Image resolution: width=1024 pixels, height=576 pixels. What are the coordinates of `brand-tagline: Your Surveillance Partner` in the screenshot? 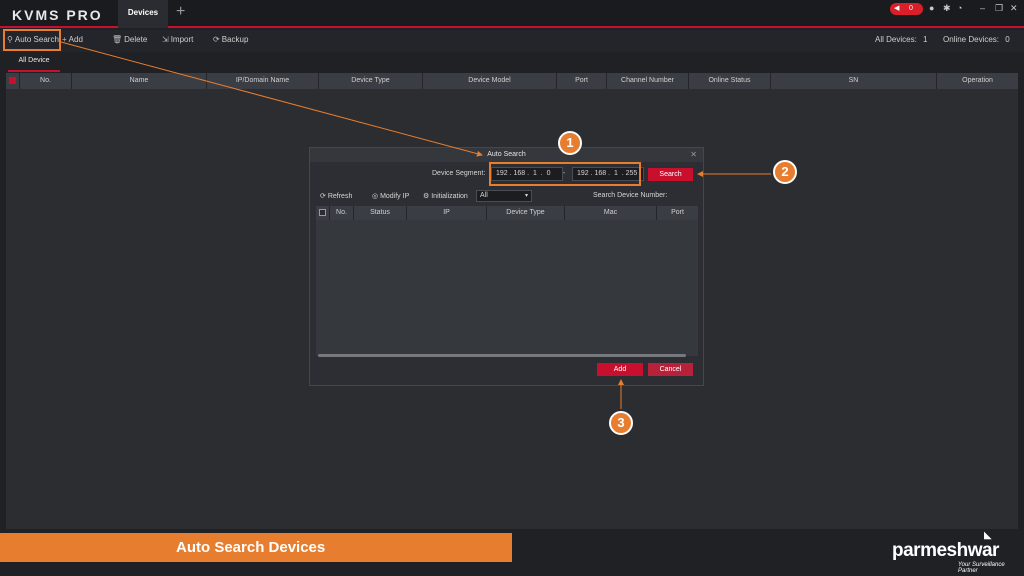 It's located at (981, 568).